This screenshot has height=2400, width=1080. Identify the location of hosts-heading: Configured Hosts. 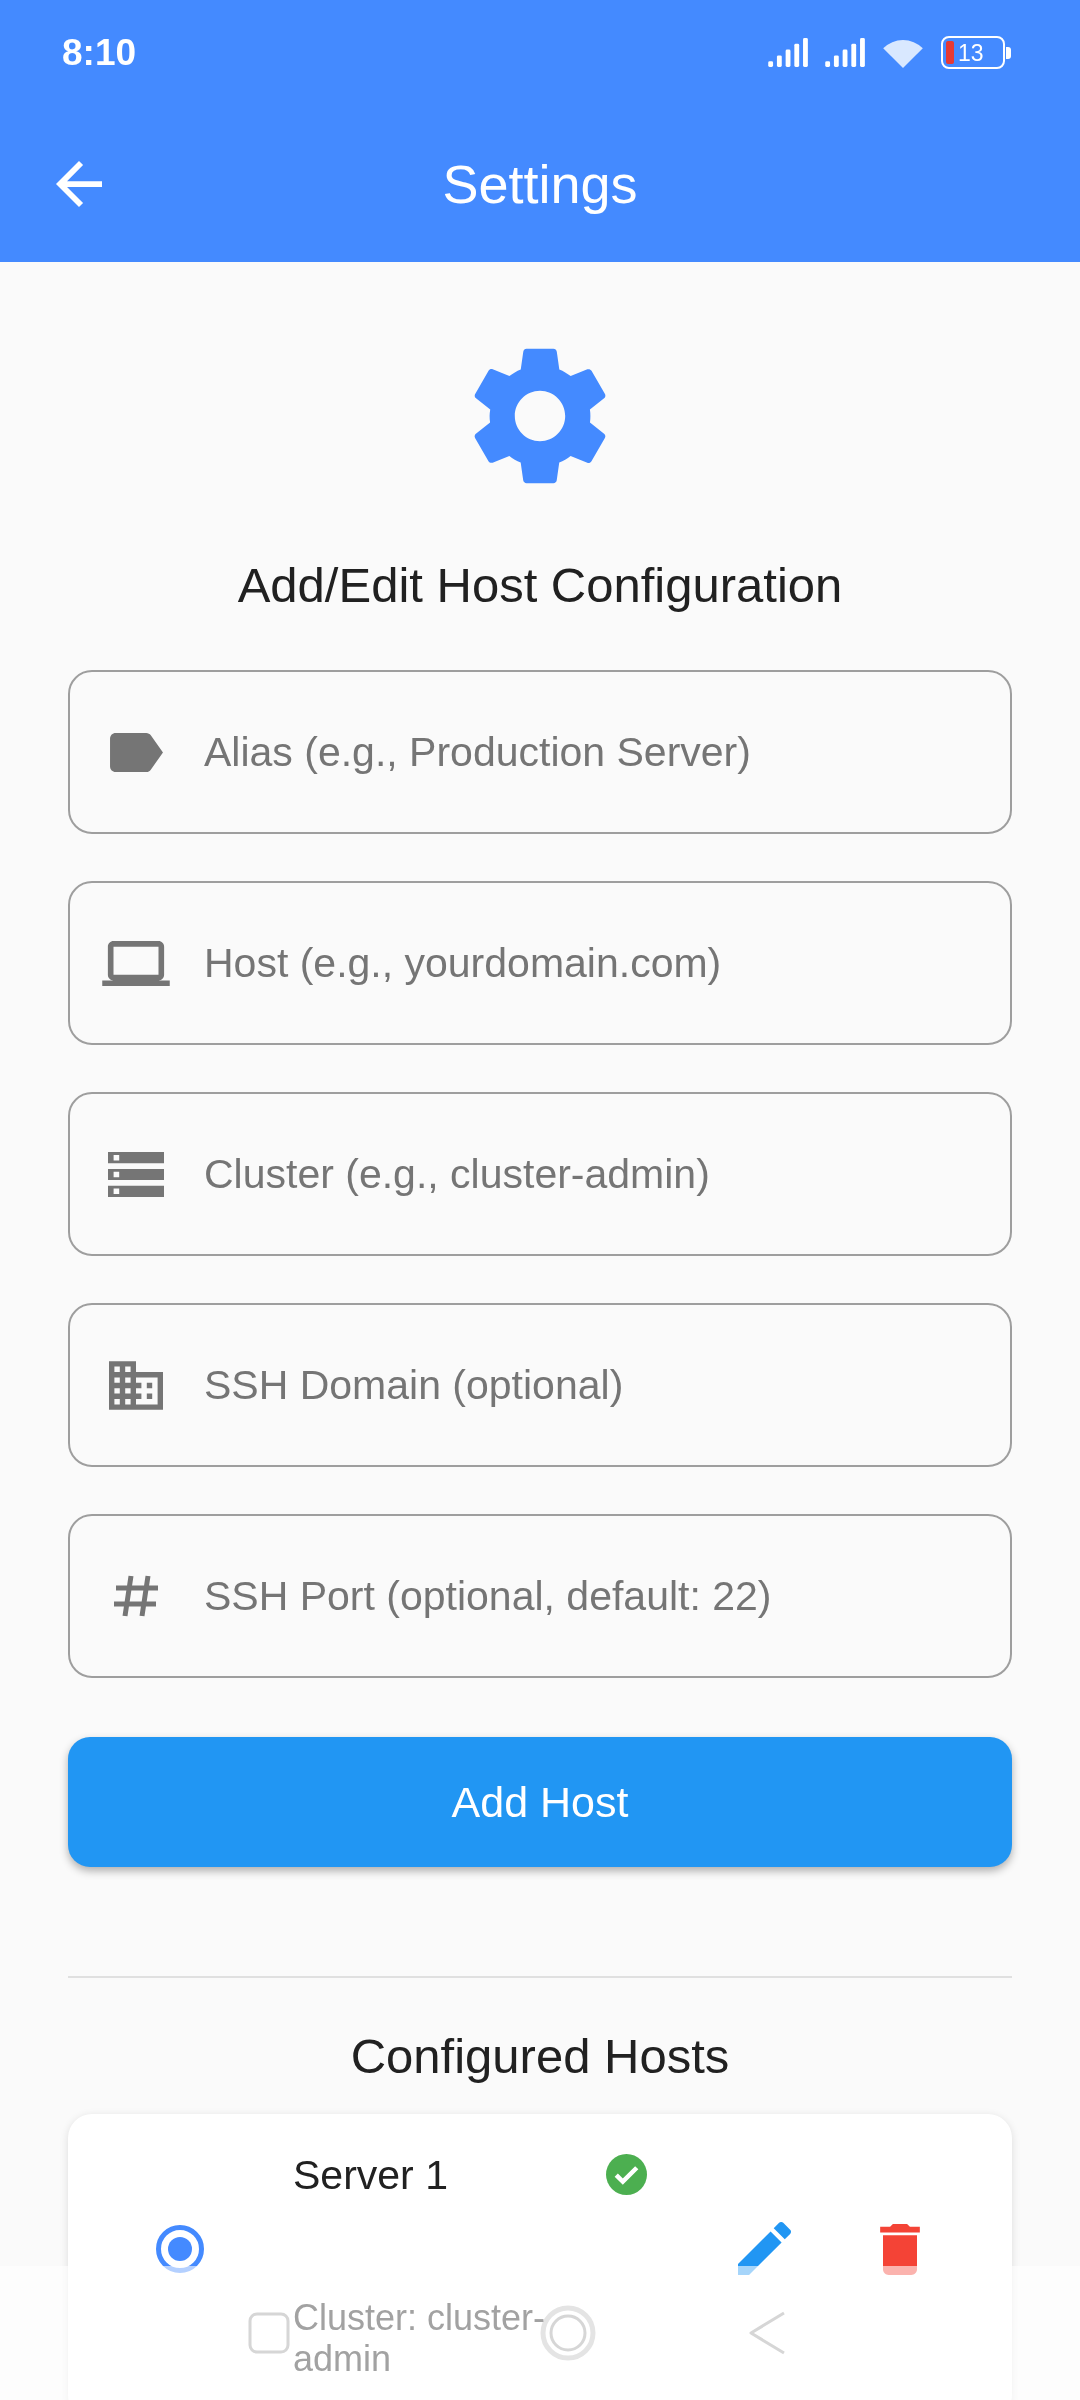
(540, 2056).